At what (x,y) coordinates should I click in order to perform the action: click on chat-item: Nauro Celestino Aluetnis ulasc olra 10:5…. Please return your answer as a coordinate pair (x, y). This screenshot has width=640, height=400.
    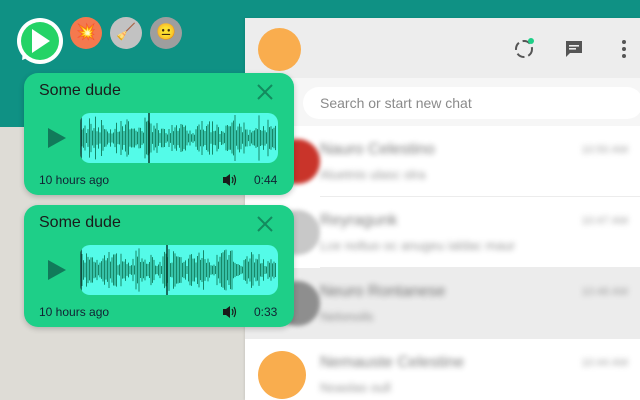
    Looking at the image, I should click on (442, 161).